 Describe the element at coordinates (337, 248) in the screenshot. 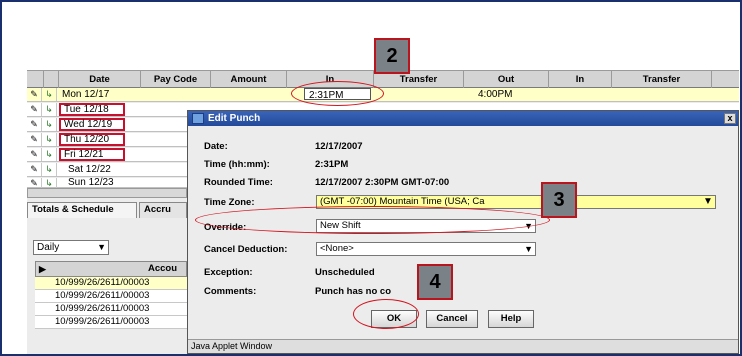

I see `cancel-deduction-value: <None>` at that location.